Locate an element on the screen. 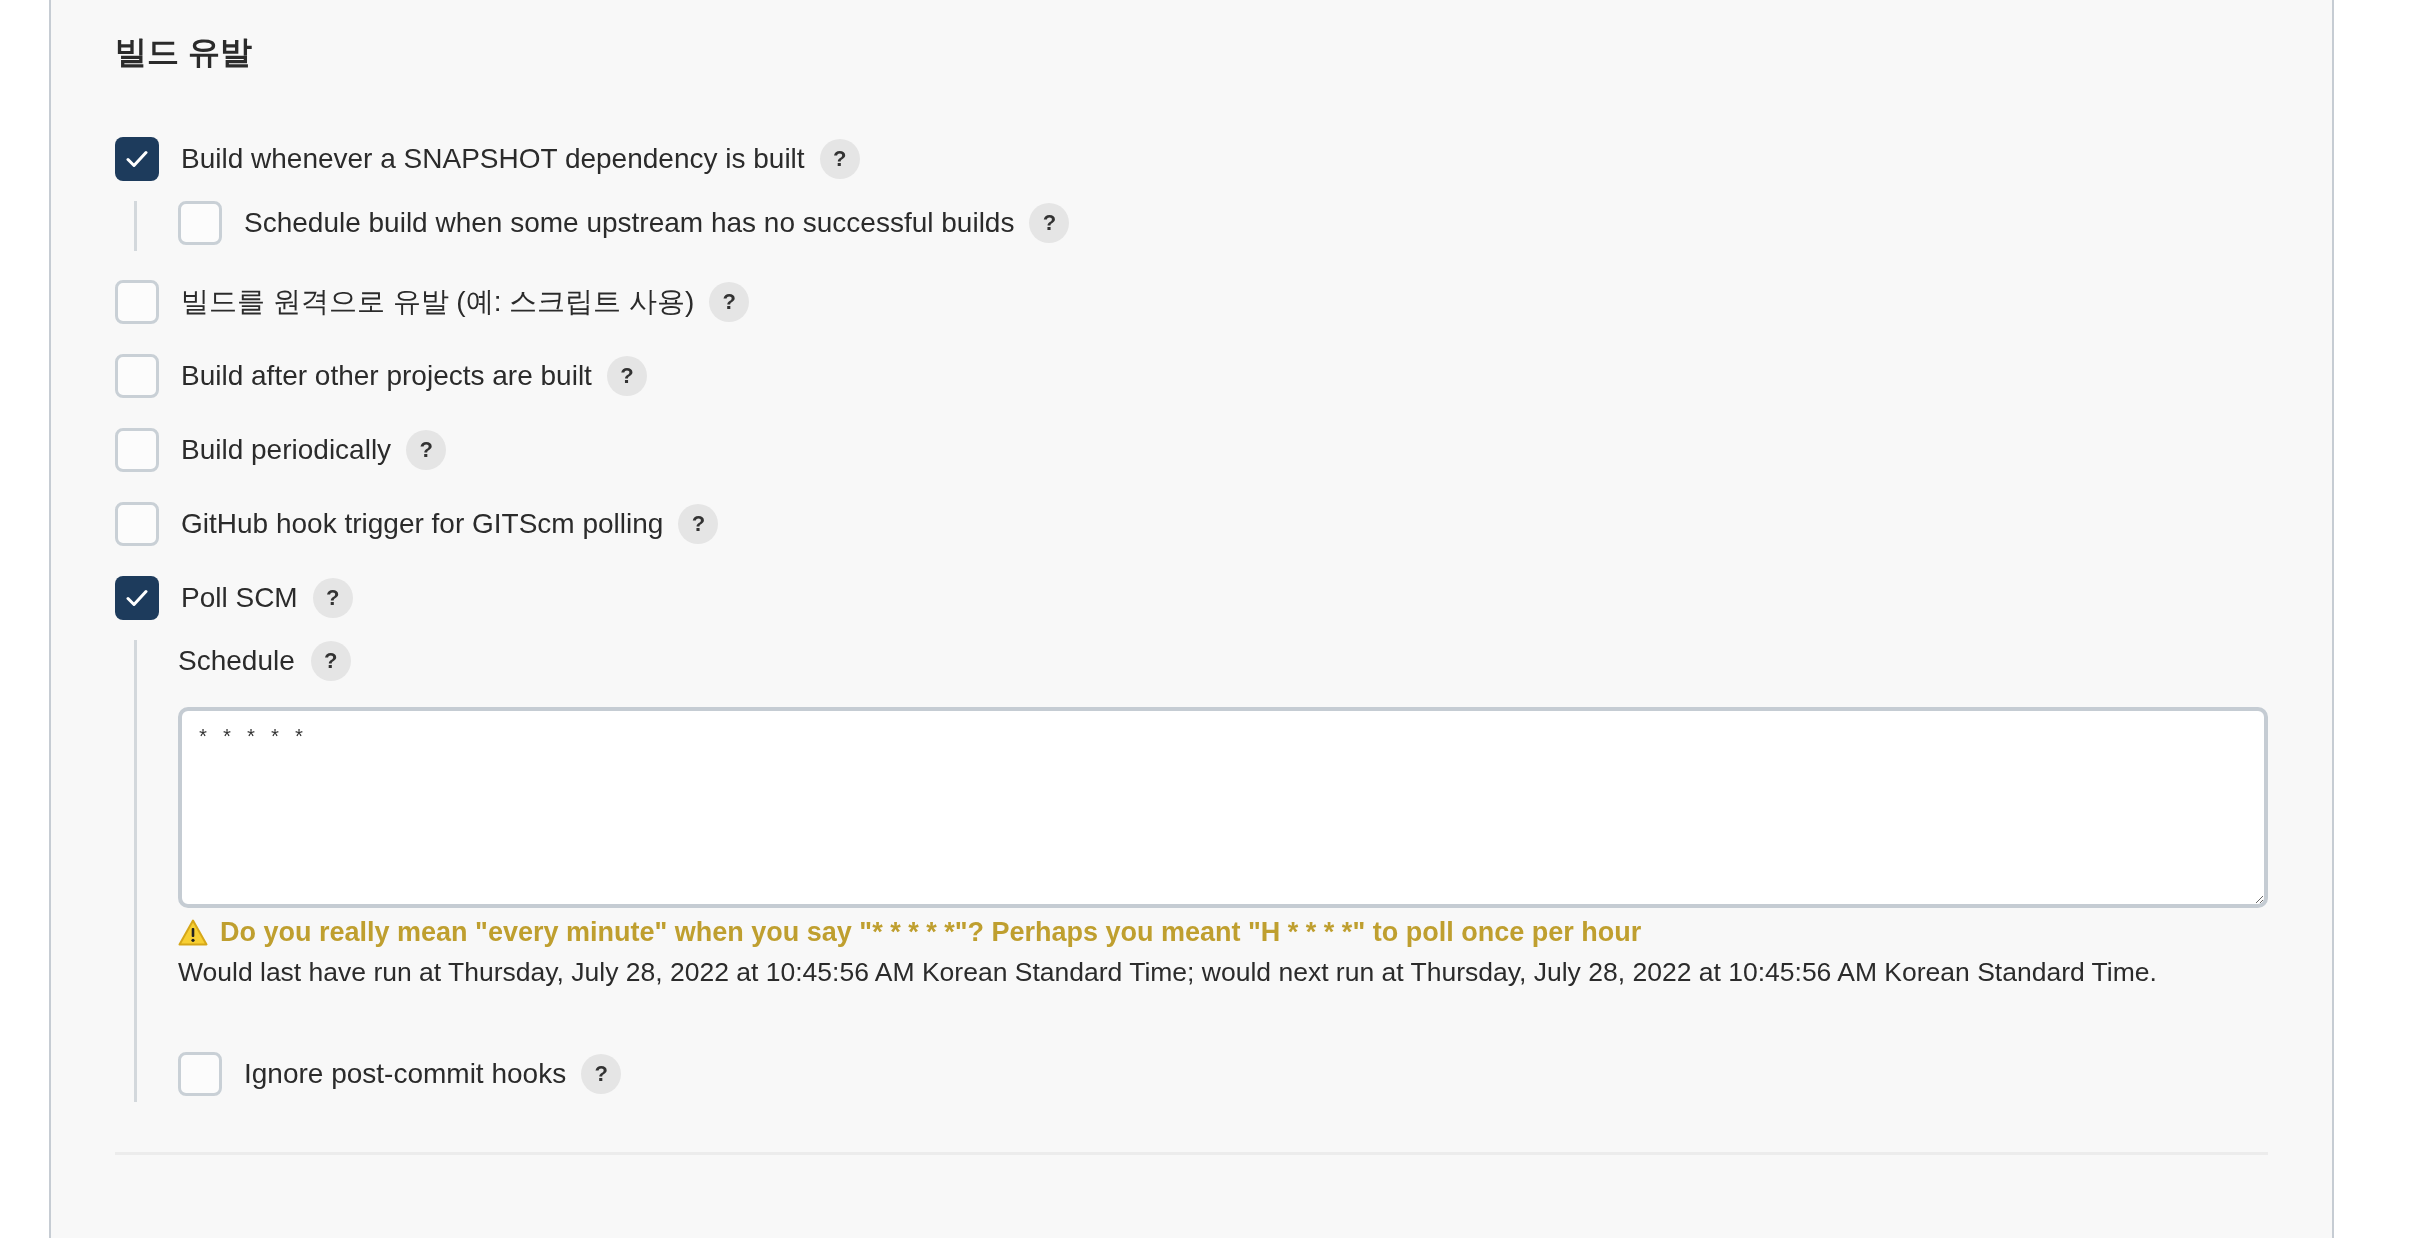  section-title: 빌드 유발 is located at coordinates (183, 52).